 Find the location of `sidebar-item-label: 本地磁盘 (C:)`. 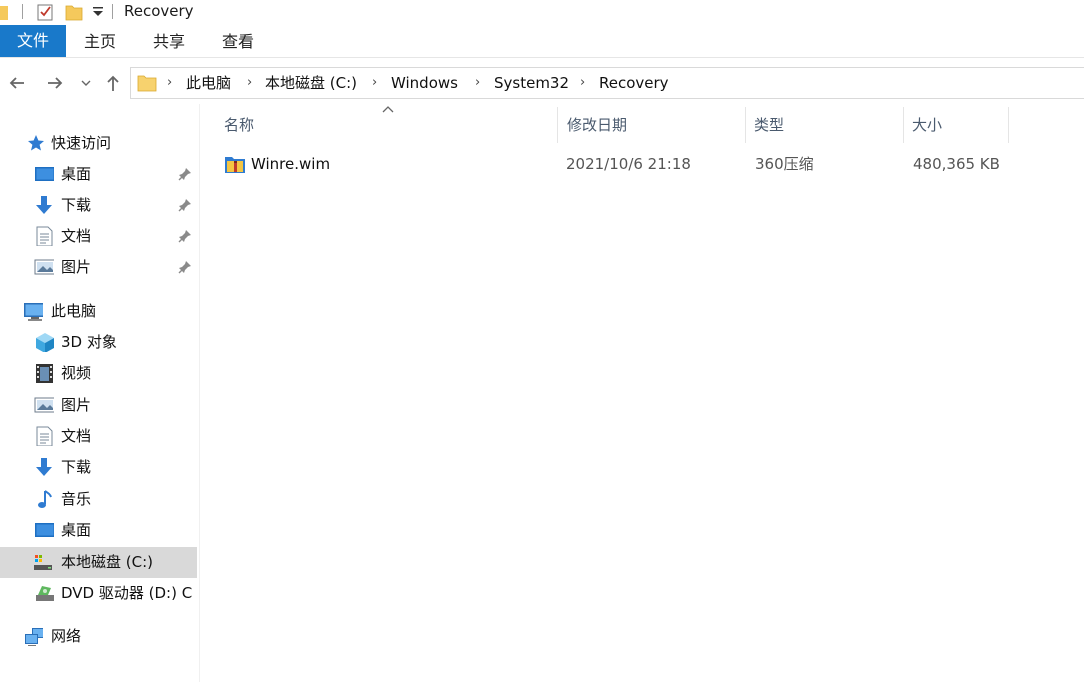

sidebar-item-label: 本地磁盘 (C:) is located at coordinates (107, 562).